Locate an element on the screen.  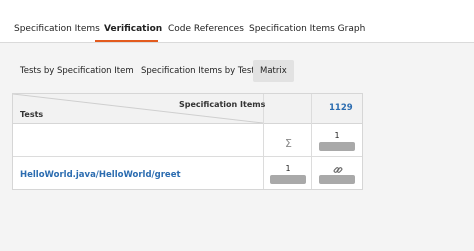
active-tab-underline is located at coordinates (126, 41).